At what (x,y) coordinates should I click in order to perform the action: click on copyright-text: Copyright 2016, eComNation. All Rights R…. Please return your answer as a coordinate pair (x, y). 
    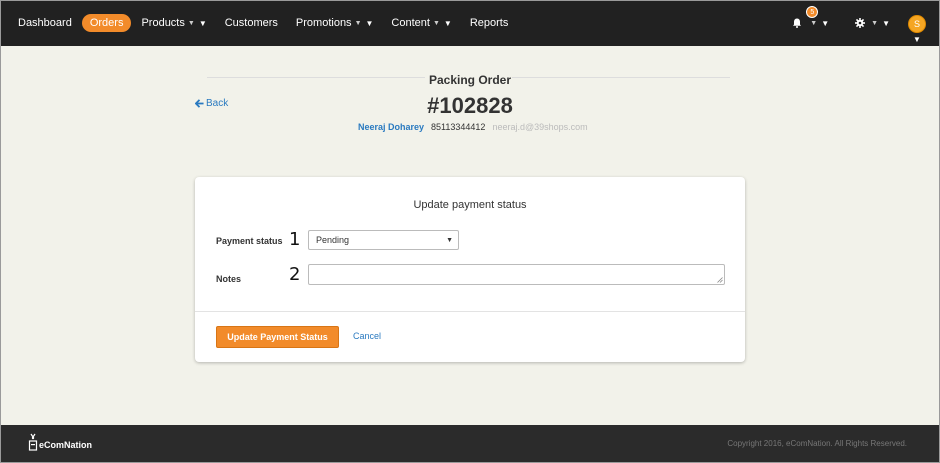
    Looking at the image, I should click on (817, 443).